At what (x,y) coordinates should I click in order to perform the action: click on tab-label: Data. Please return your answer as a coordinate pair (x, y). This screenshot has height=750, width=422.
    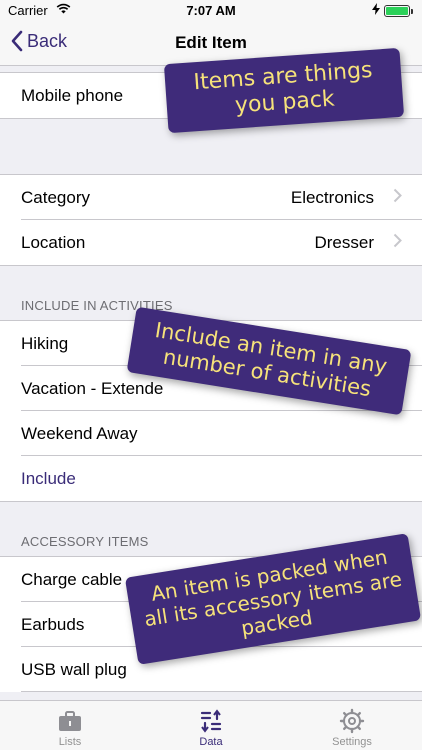
    Looking at the image, I should click on (211, 742).